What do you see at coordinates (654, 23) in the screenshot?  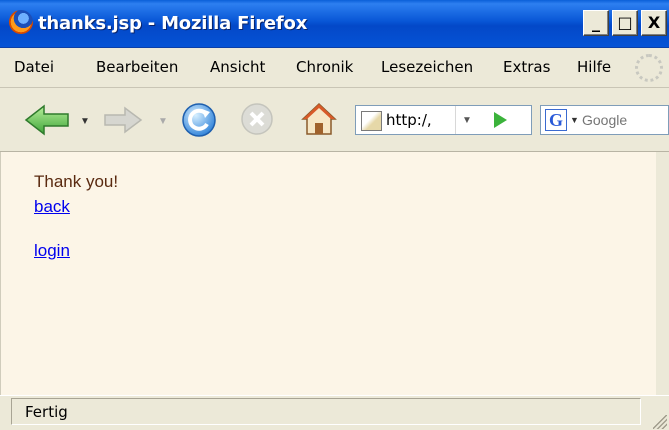 I see `close-button: X` at bounding box center [654, 23].